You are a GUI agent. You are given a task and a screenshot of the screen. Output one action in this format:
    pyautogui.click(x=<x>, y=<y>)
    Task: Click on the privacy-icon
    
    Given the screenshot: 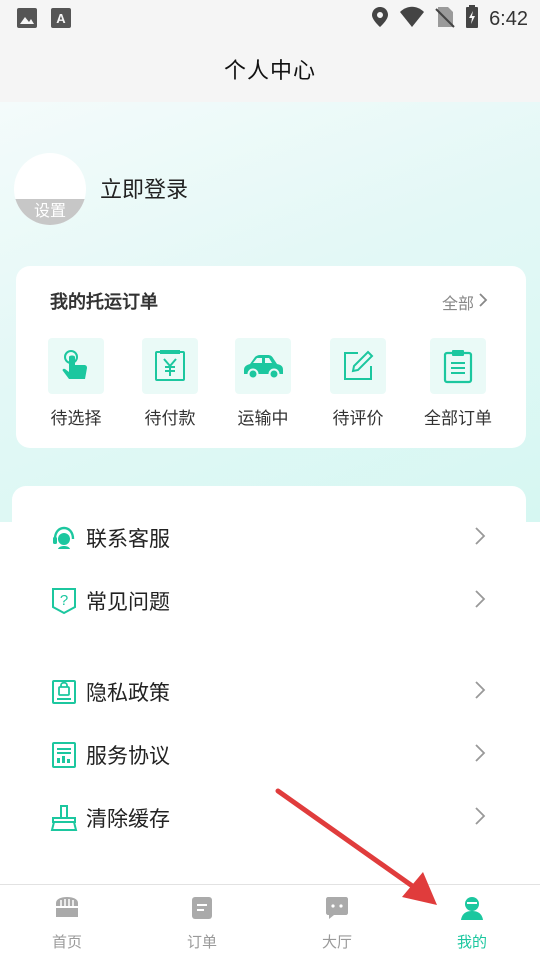 What is the action you would take?
    pyautogui.click(x=64, y=692)
    